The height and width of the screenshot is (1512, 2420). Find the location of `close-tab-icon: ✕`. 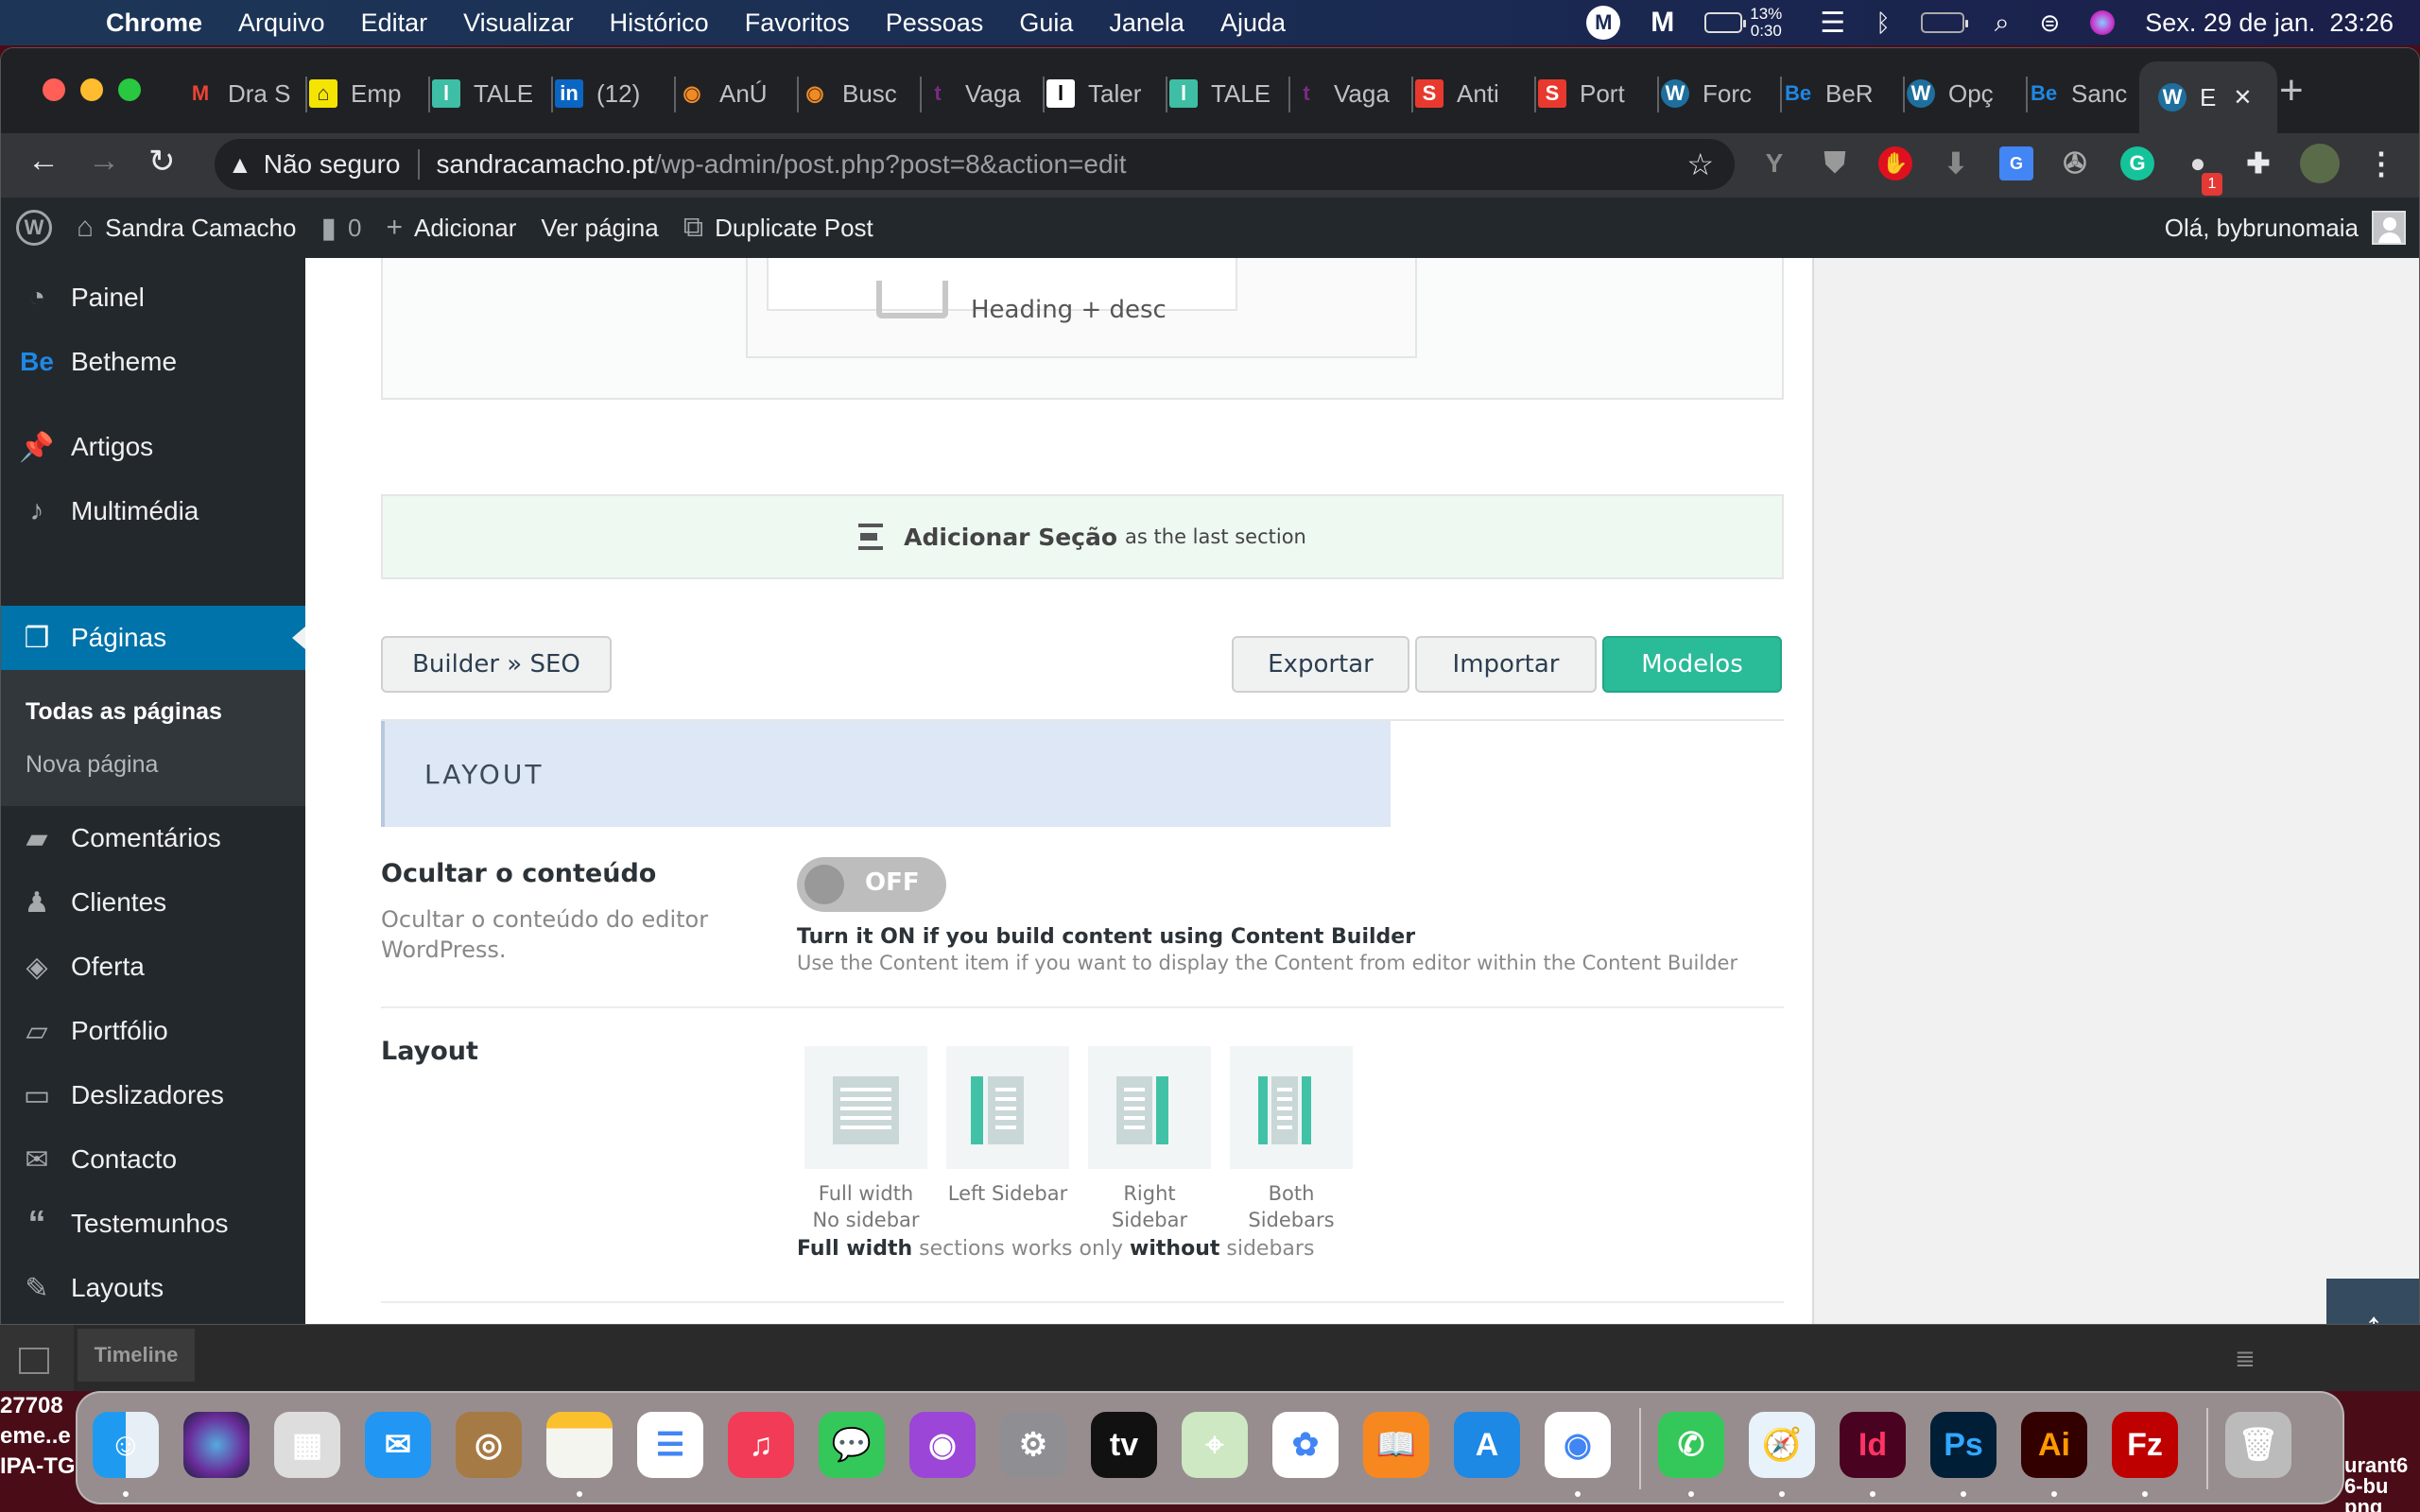

close-tab-icon: ✕ is located at coordinates (2242, 98).